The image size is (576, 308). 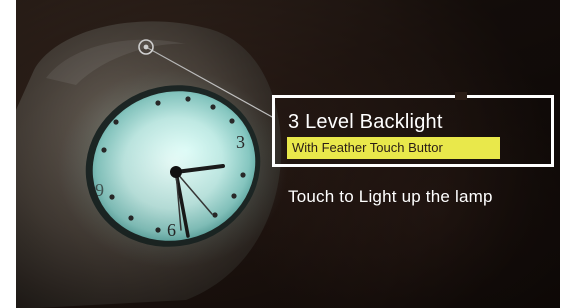 I want to click on callout-subtitle: With Feather Touch Buttor, so click(x=367, y=147).